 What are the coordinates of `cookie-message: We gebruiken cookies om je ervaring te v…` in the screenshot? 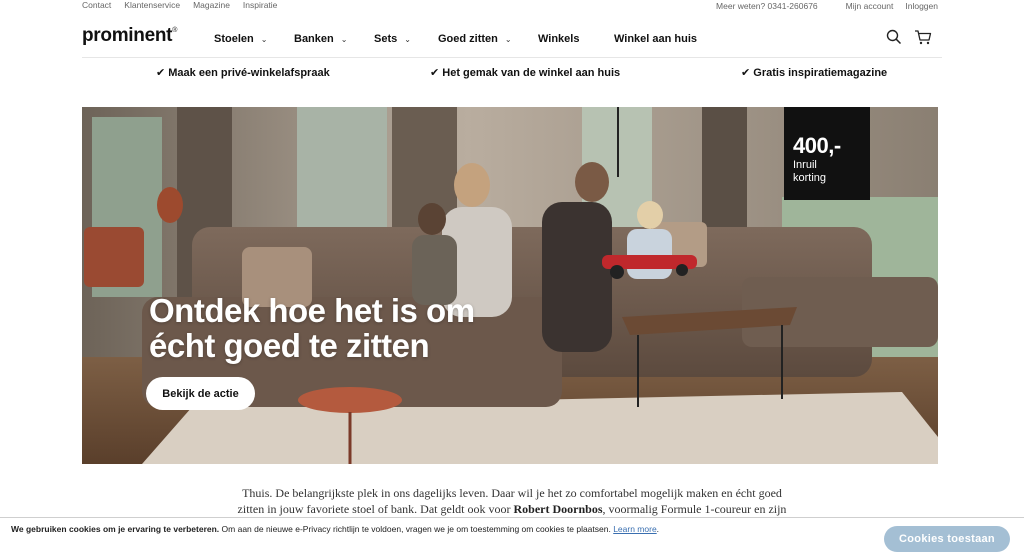 It's located at (335, 529).